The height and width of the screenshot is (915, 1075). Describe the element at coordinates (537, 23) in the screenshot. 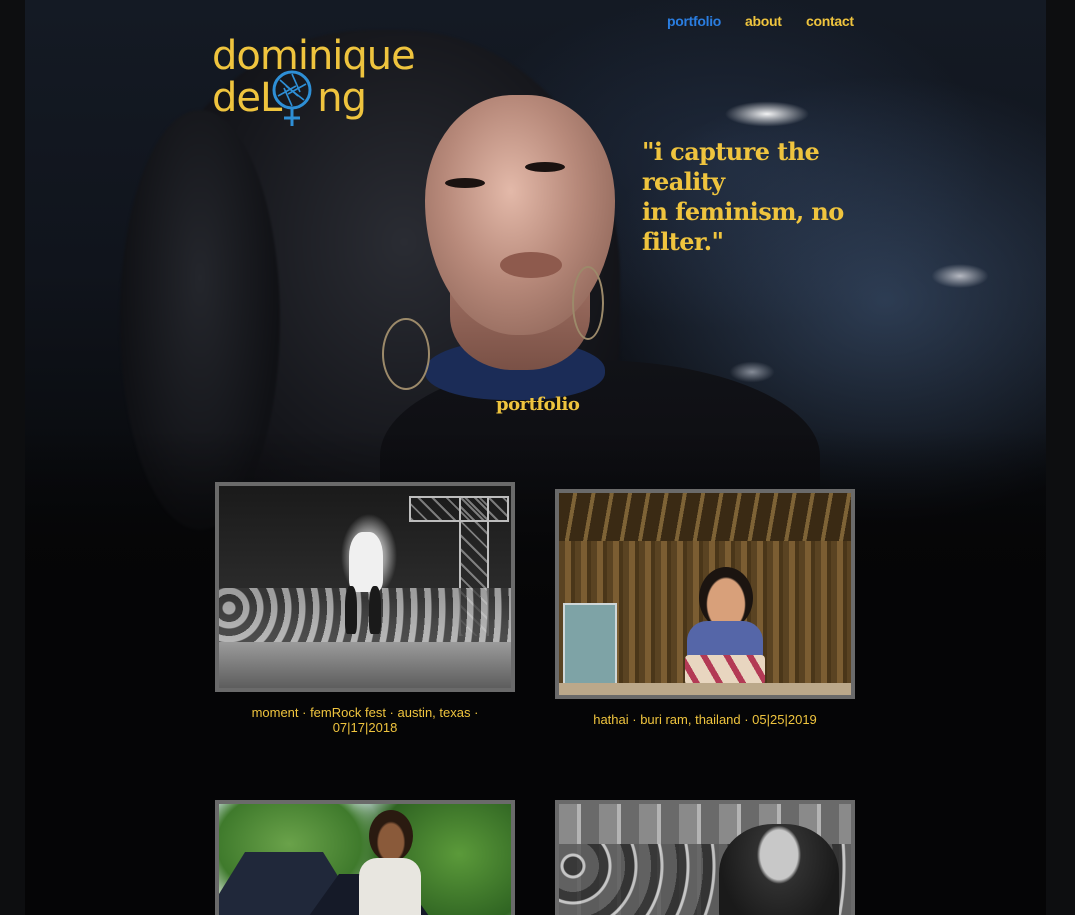

I see `main-nav: portfolio about contact` at that location.